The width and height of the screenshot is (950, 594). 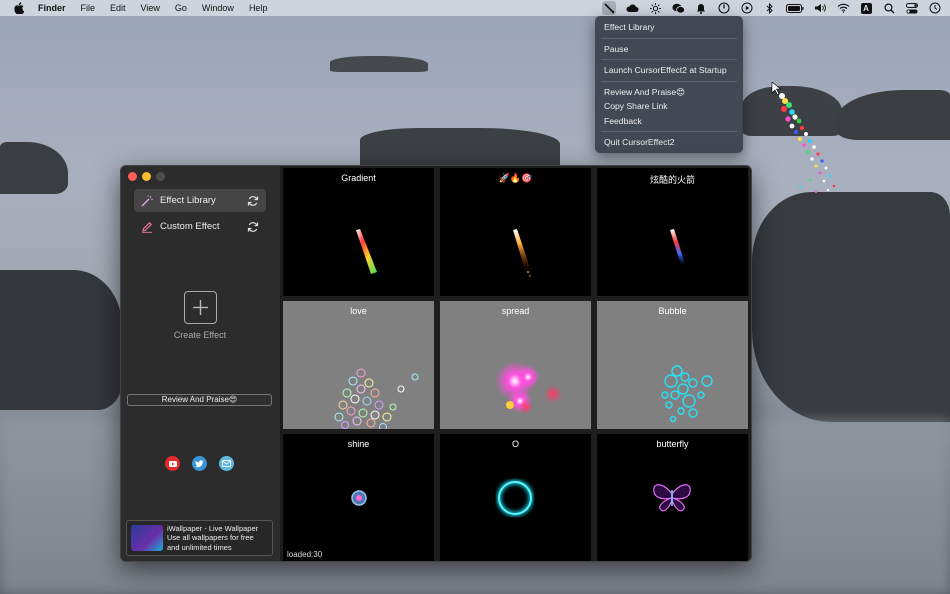 What do you see at coordinates (820, 8) in the screenshot?
I see `volume-icon` at bounding box center [820, 8].